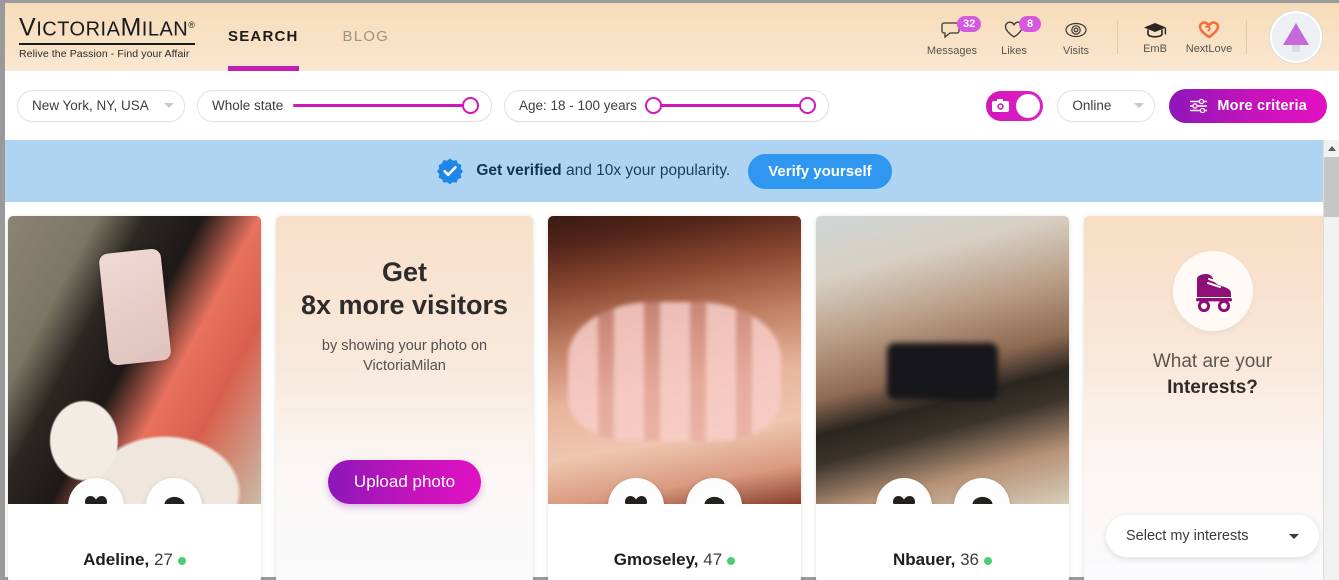 Image resolution: width=1339 pixels, height=580 pixels. I want to click on verified-check-glyph, so click(450, 171).